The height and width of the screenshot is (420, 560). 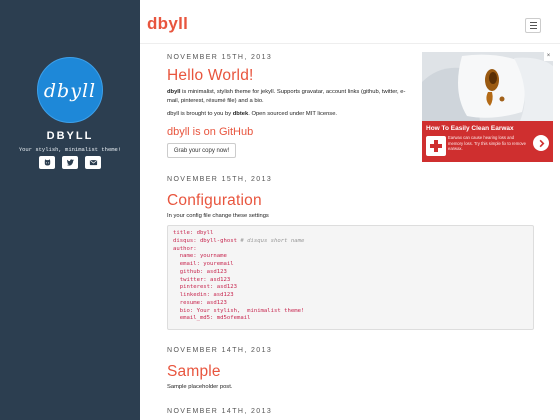 I want to click on site-name: DBYLL, so click(x=70, y=136).